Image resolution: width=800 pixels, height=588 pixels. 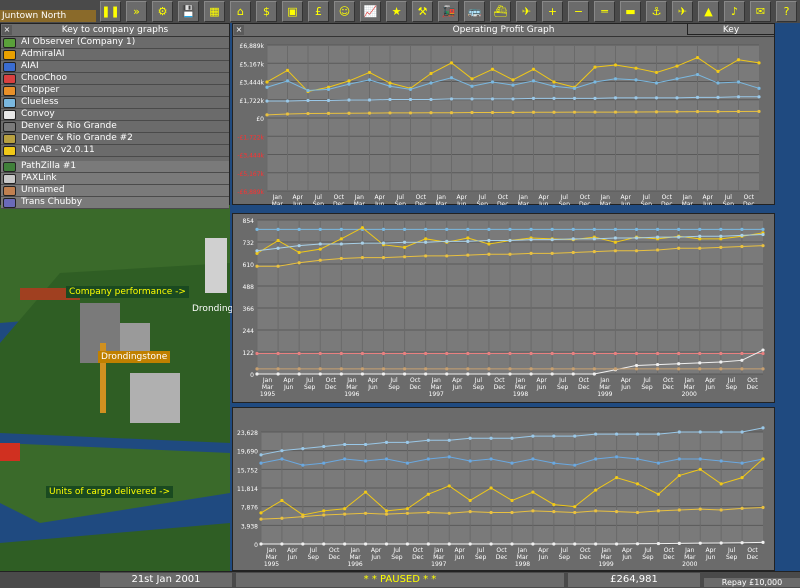 I want to click on league-icon: ★, so click(x=396, y=11).